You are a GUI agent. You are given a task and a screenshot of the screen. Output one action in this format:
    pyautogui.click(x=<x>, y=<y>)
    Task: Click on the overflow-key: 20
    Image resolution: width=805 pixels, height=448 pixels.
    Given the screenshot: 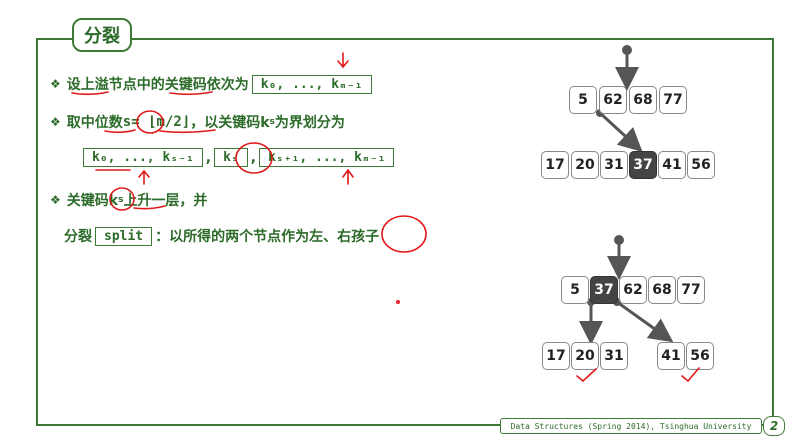 What is the action you would take?
    pyautogui.click(x=585, y=165)
    